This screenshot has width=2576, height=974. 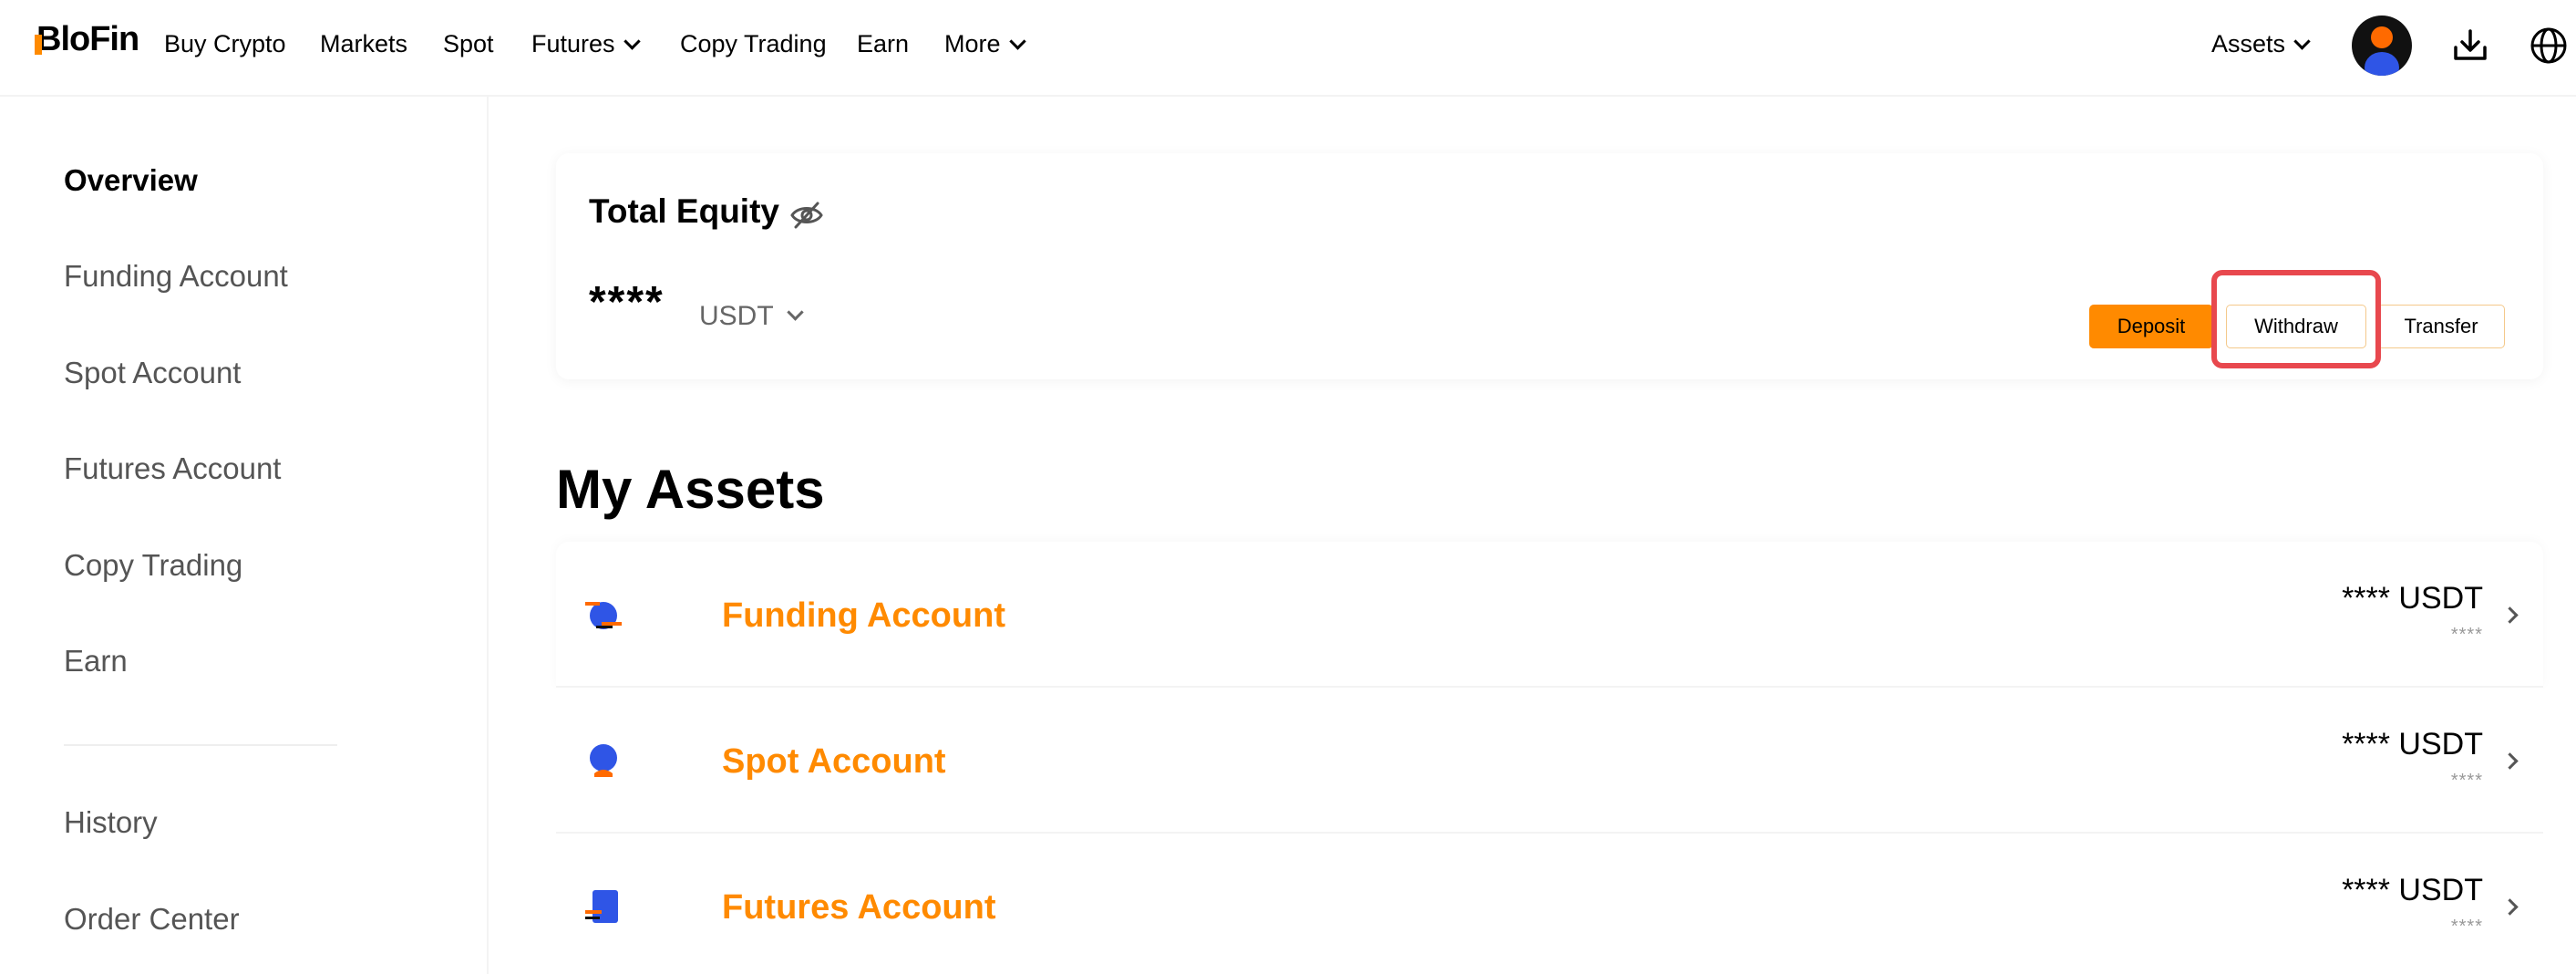 What do you see at coordinates (2470, 45) in the screenshot?
I see `download-icon` at bounding box center [2470, 45].